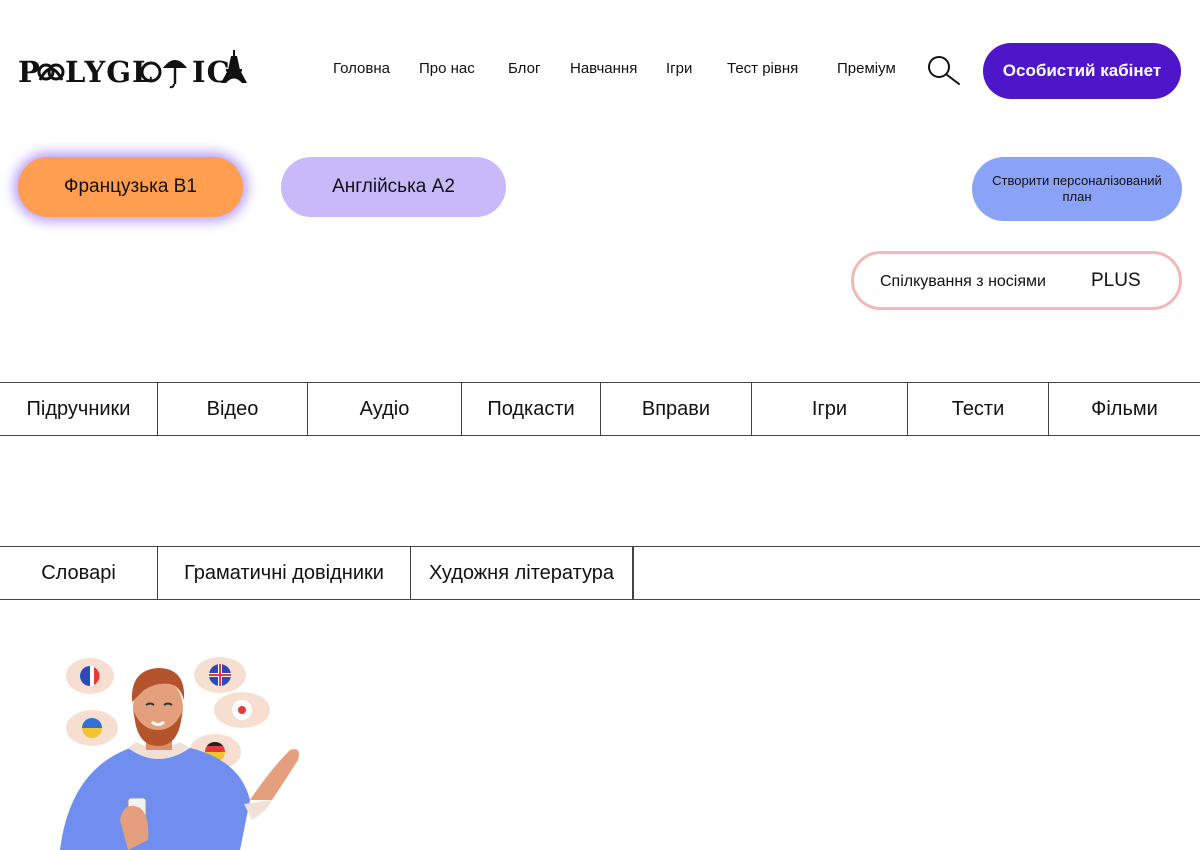  What do you see at coordinates (531, 409) in the screenshot?
I see `tab-podcasts: Подкасти` at bounding box center [531, 409].